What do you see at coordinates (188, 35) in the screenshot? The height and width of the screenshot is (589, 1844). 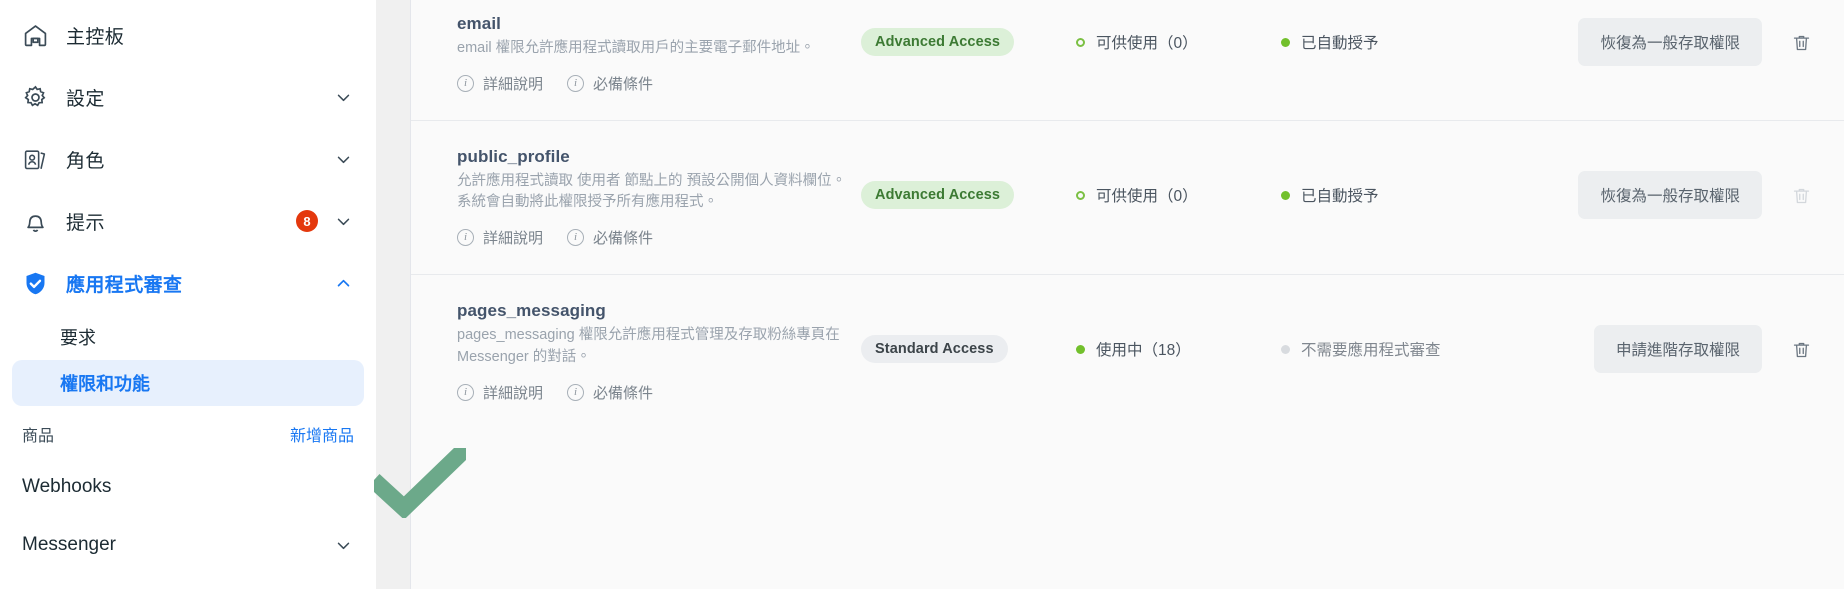 I see `sidebar-item-dashboard: 主控板` at bounding box center [188, 35].